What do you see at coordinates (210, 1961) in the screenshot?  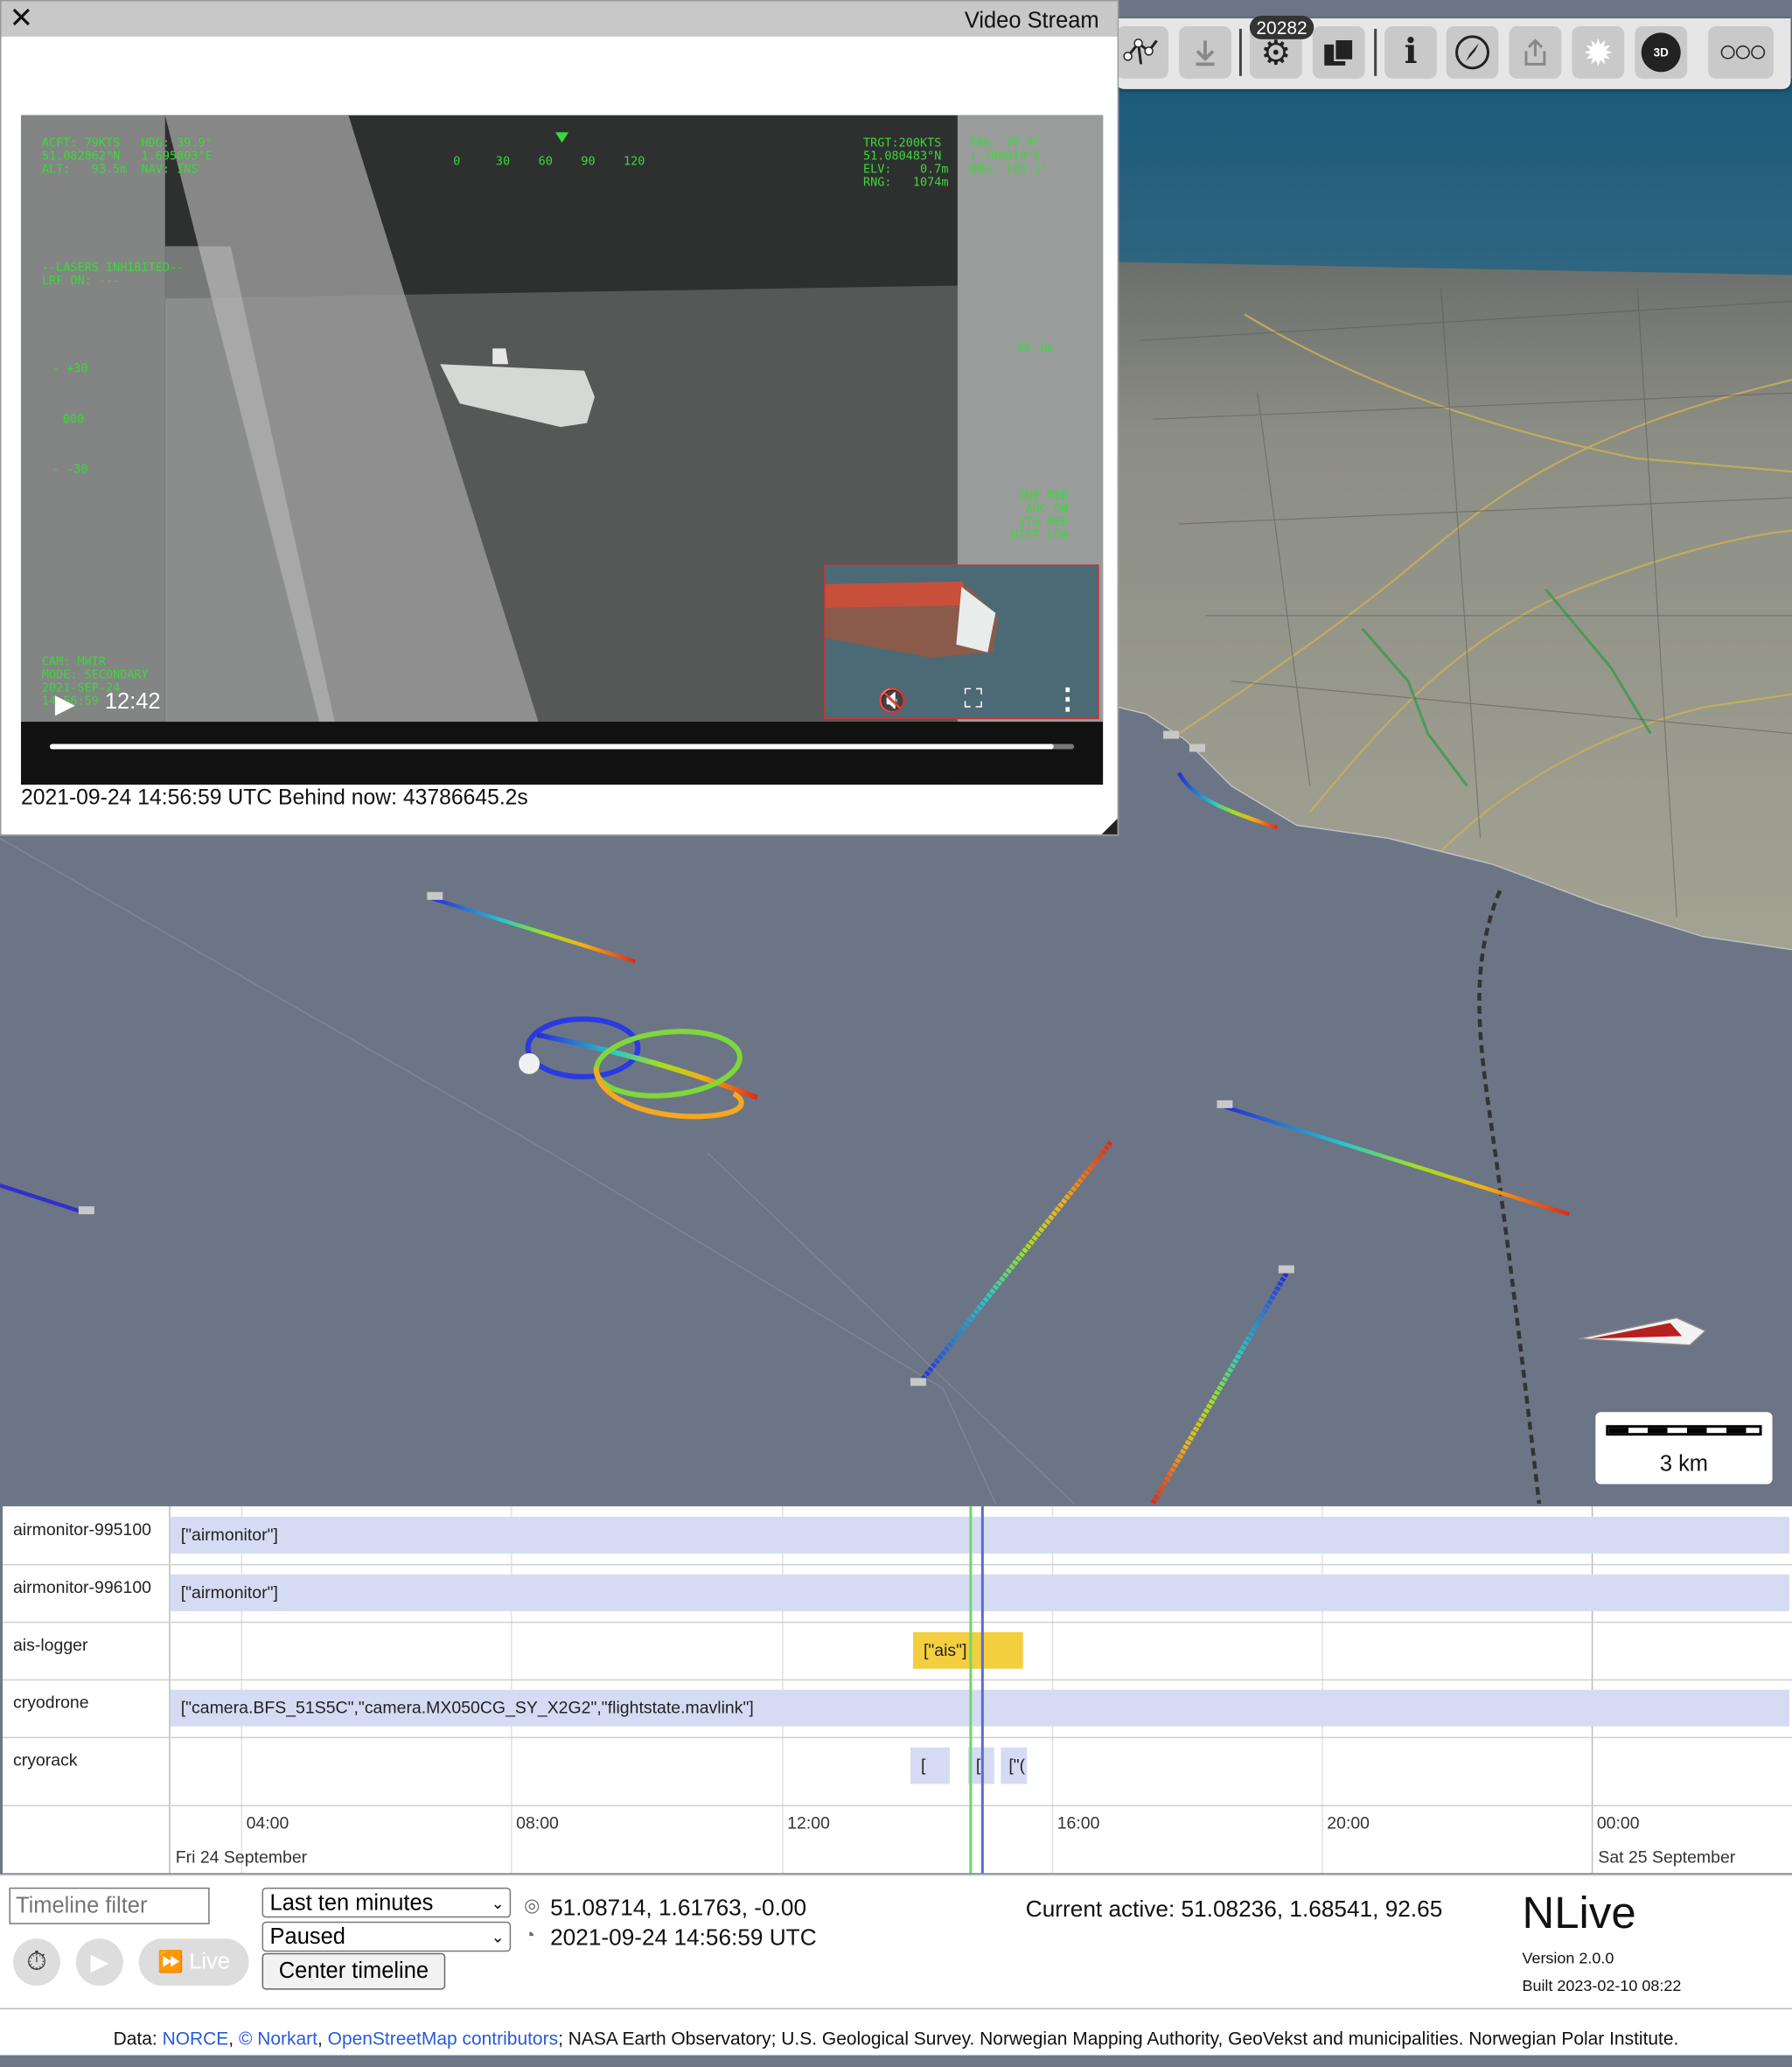 I see `live-label: Live` at bounding box center [210, 1961].